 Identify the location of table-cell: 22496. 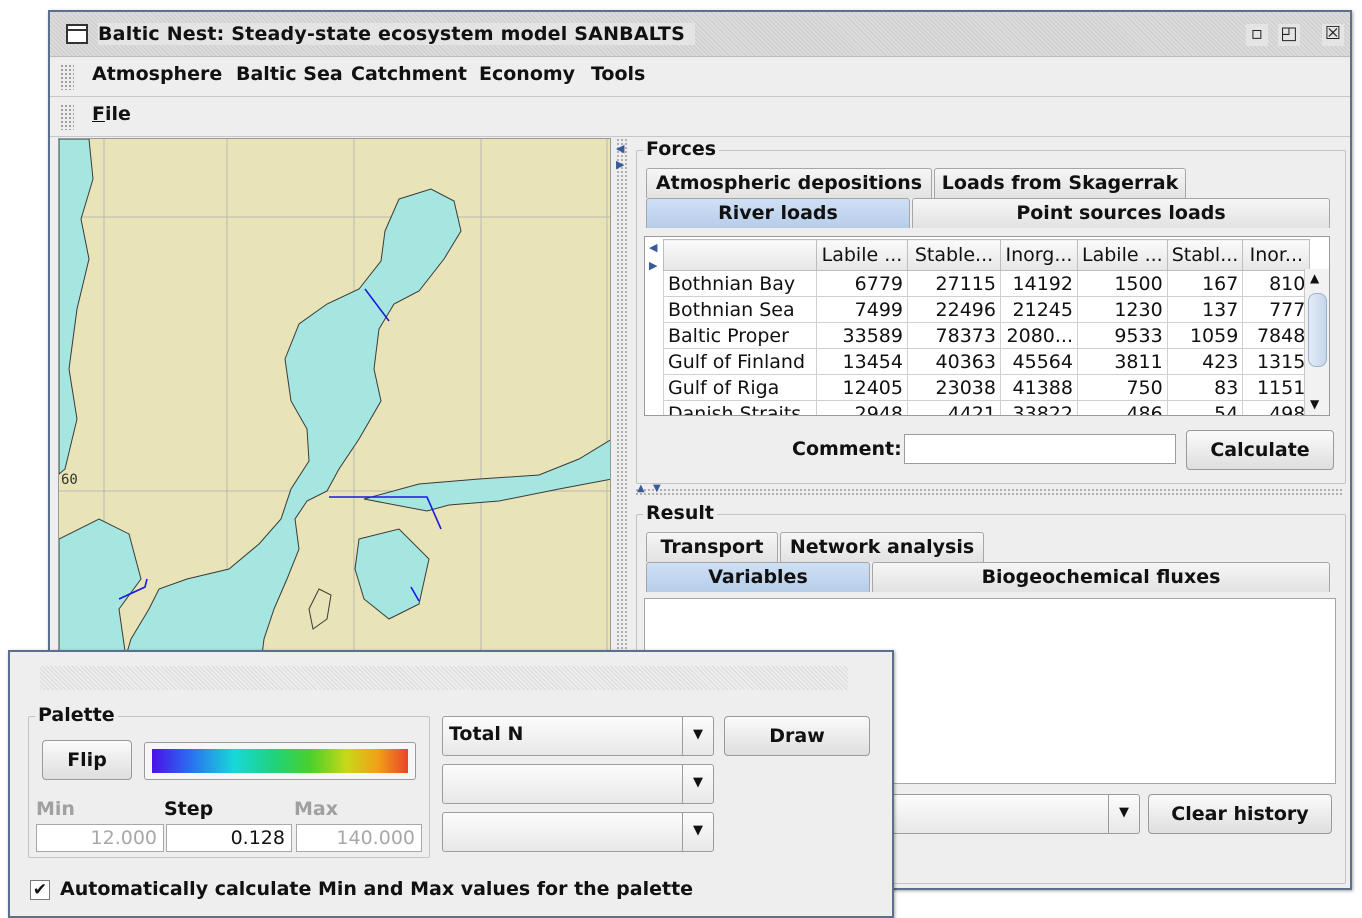
(954, 309).